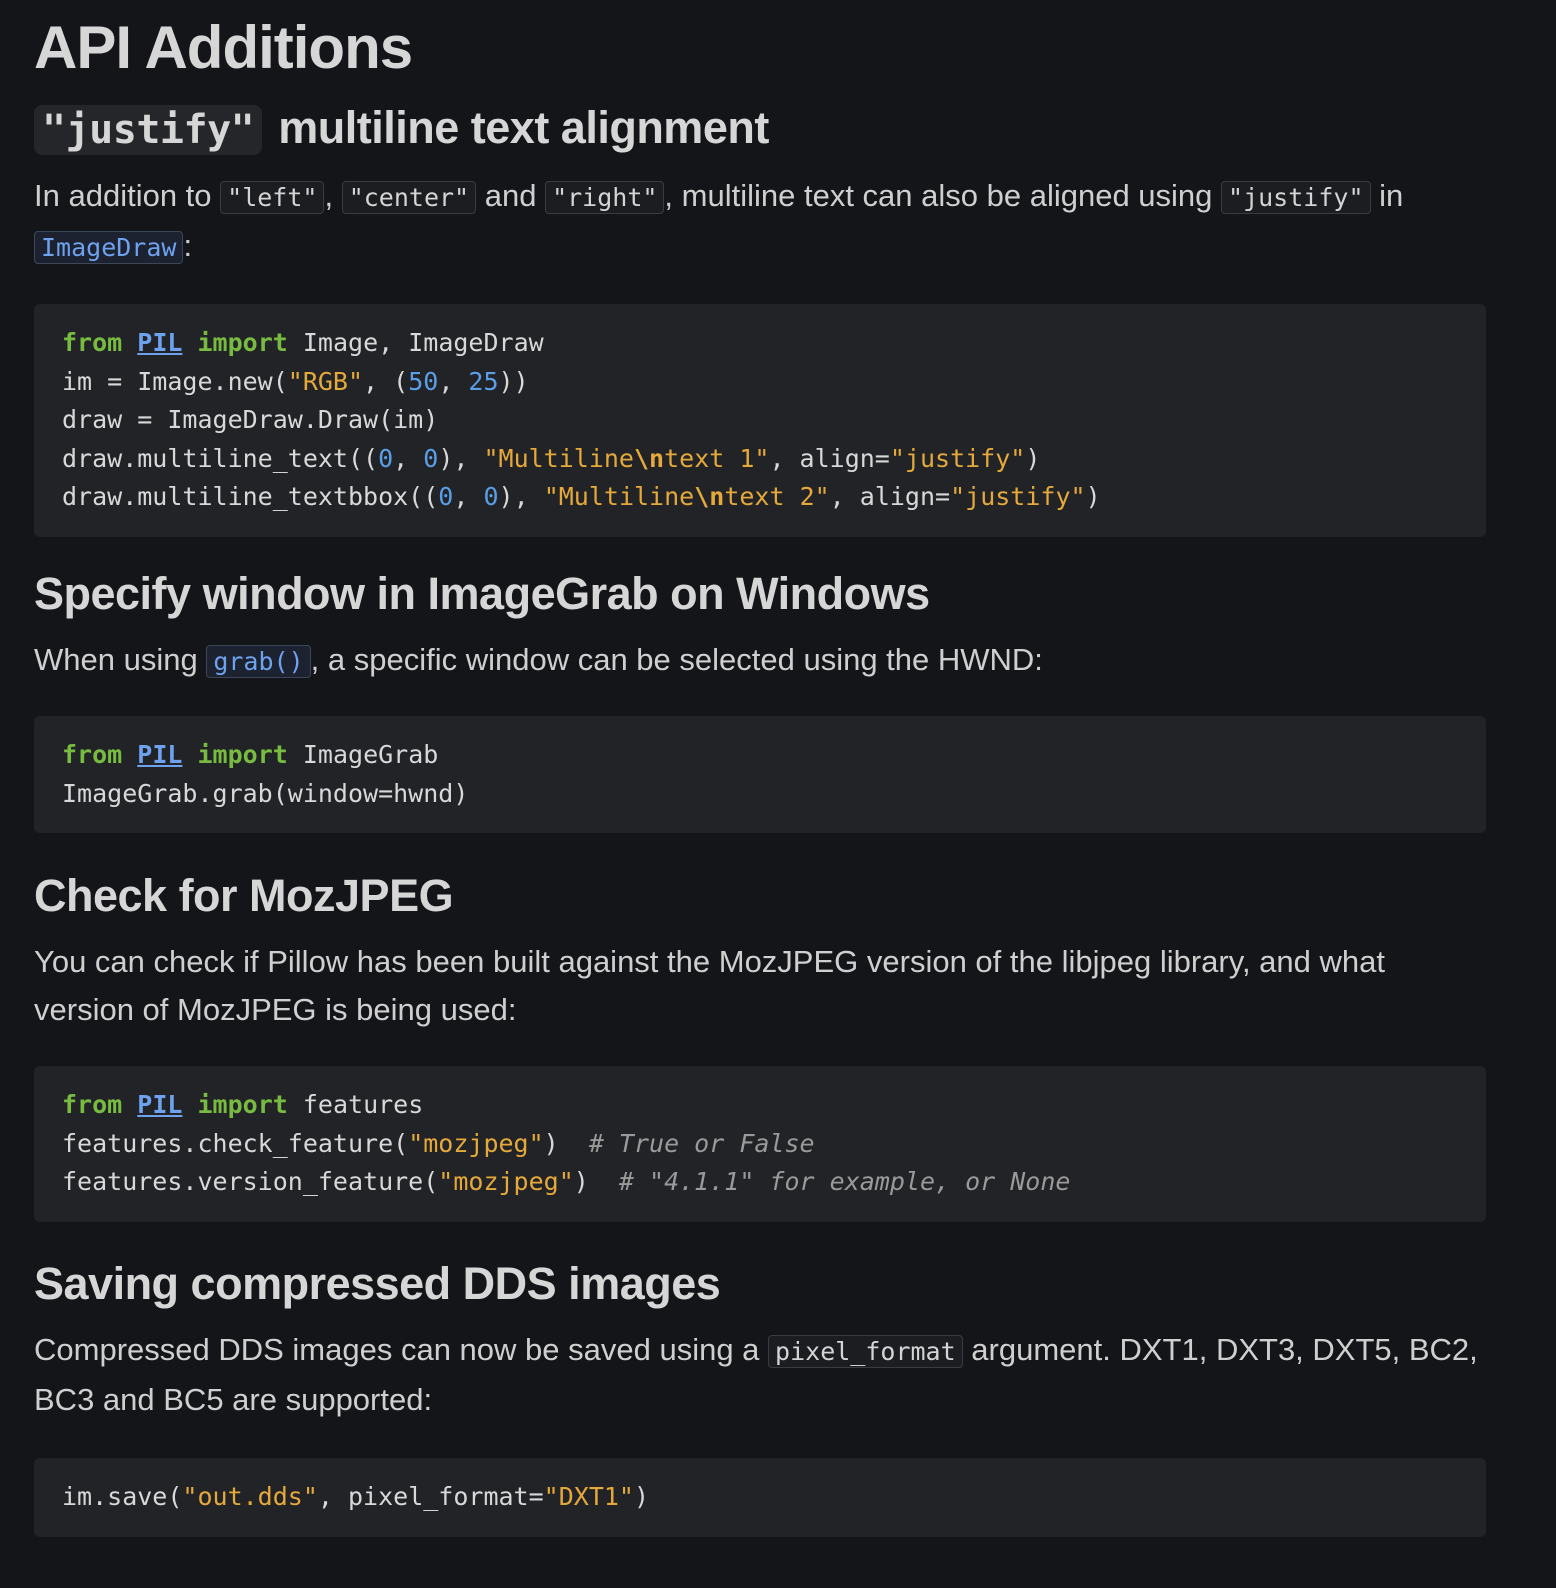  I want to click on intro-text: and, so click(511, 195).